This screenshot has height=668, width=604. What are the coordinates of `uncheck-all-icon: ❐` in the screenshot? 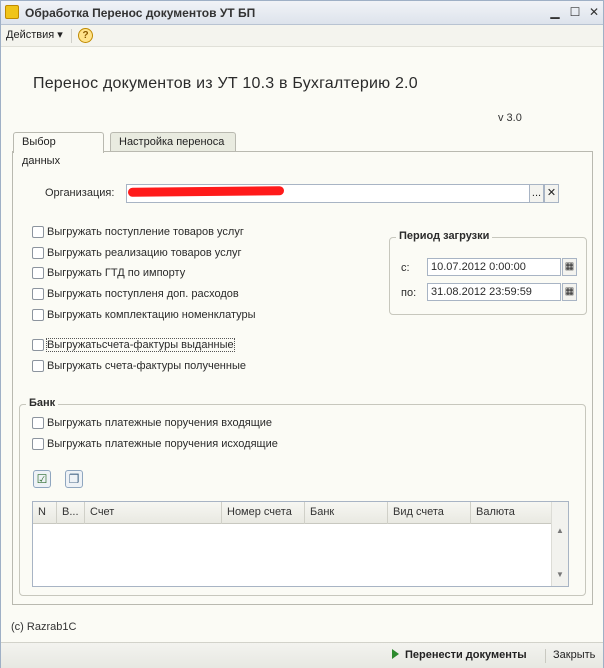 It's located at (74, 479).